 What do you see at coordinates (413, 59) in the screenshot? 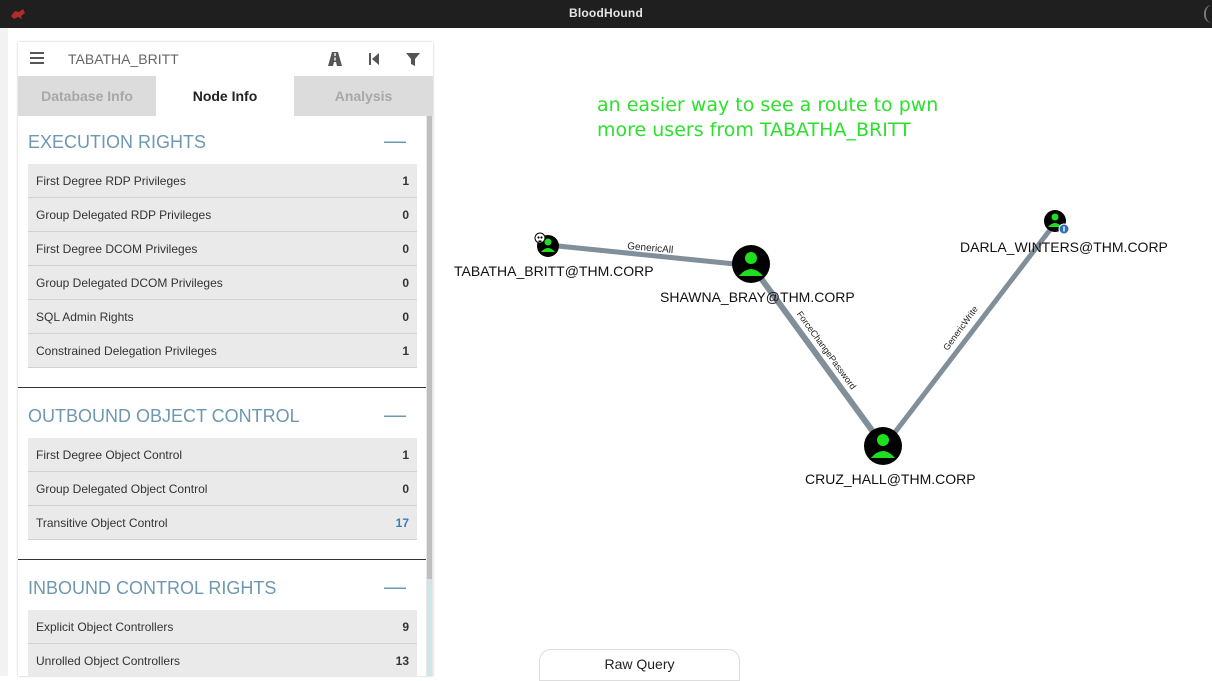
I see `filter-icon` at bounding box center [413, 59].